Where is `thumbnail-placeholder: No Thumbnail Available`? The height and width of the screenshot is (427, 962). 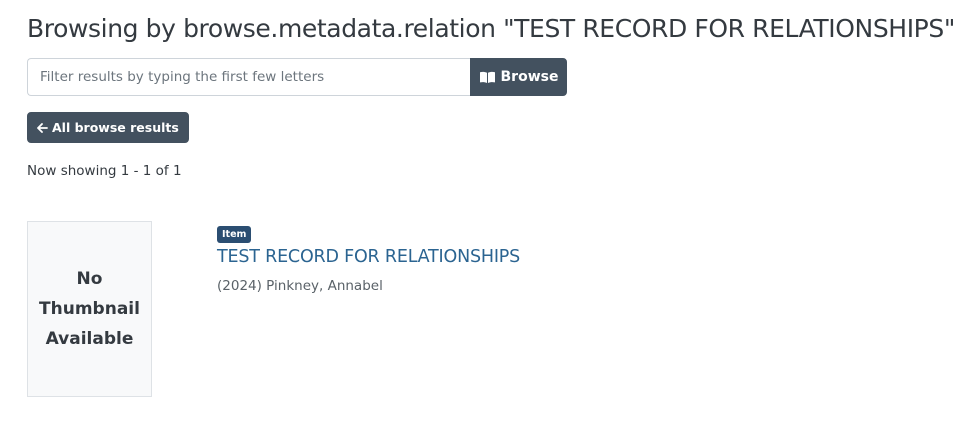
thumbnail-placeholder: No Thumbnail Available is located at coordinates (89, 309).